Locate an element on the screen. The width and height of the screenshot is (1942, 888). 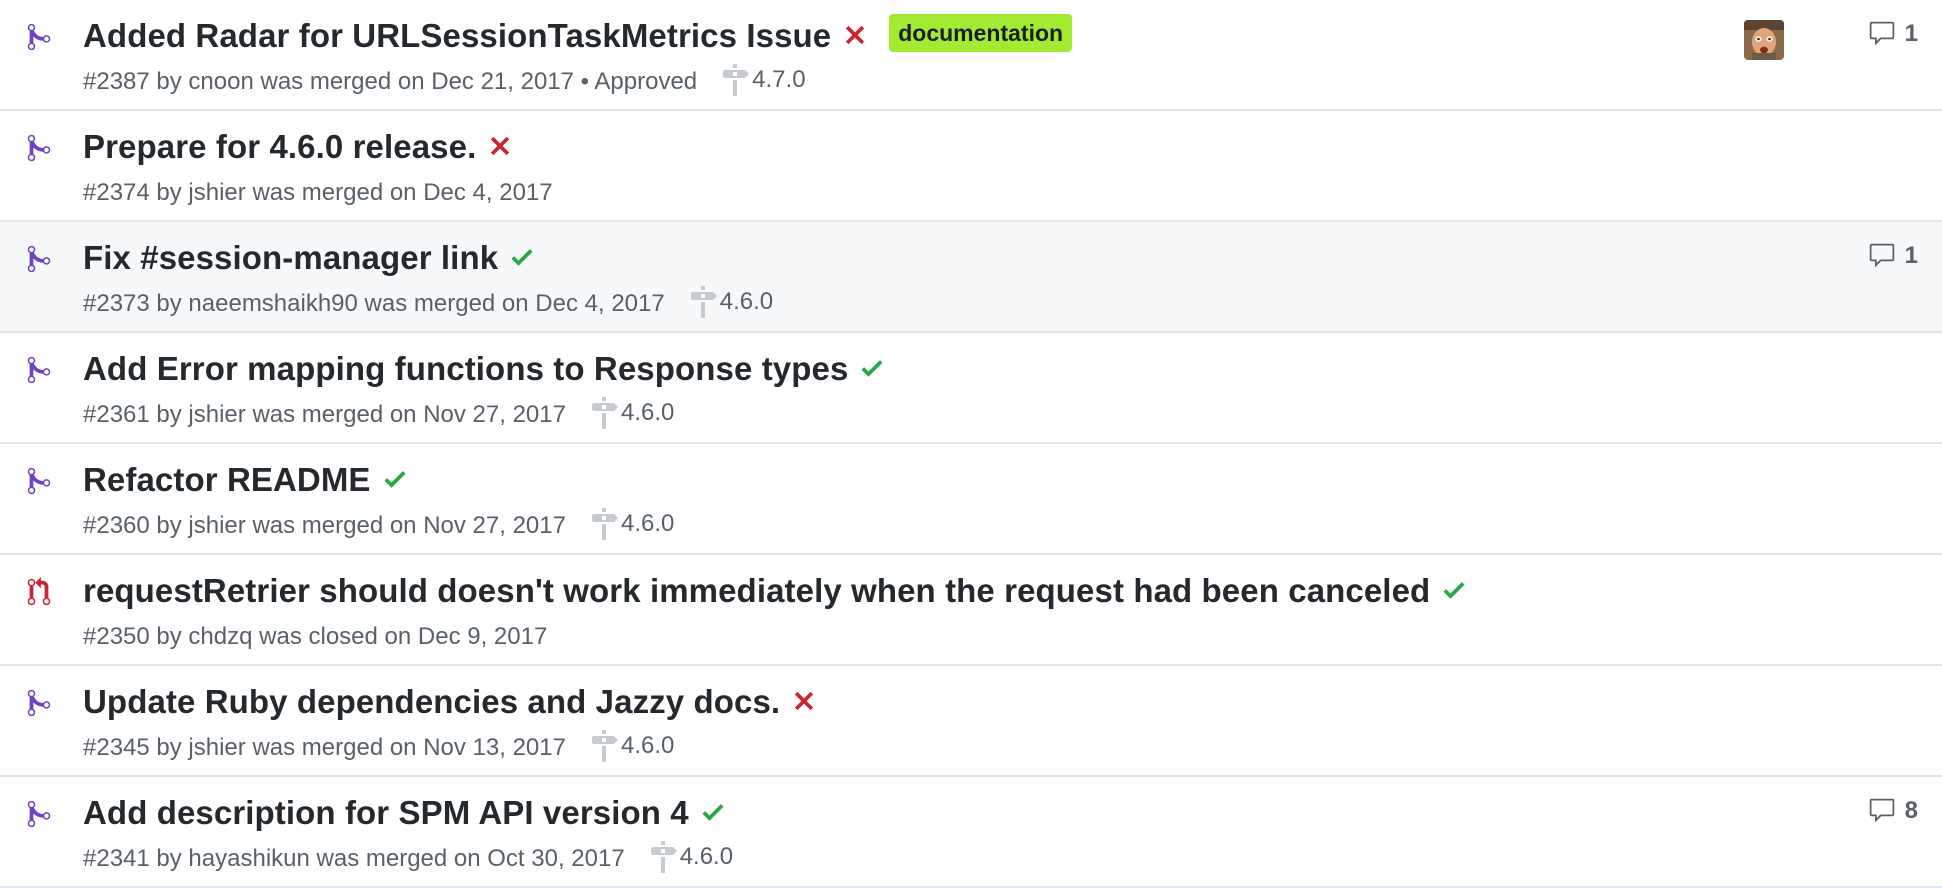
pull-request-title-link: Prepare for 4.6.0 release. is located at coordinates (279, 147).